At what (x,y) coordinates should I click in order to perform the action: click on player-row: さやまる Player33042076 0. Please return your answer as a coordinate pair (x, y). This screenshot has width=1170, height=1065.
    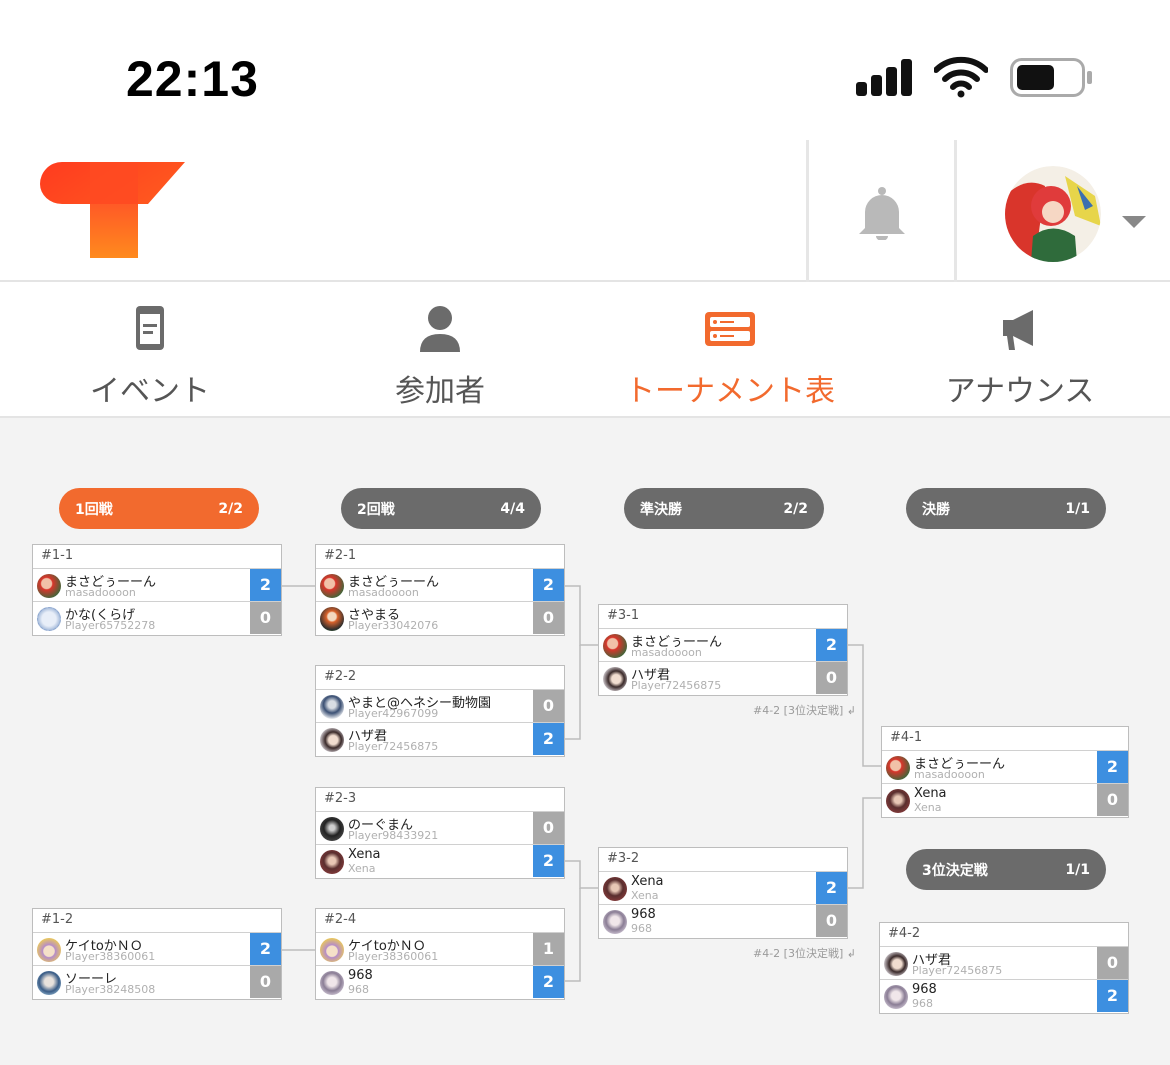
    Looking at the image, I should click on (440, 618).